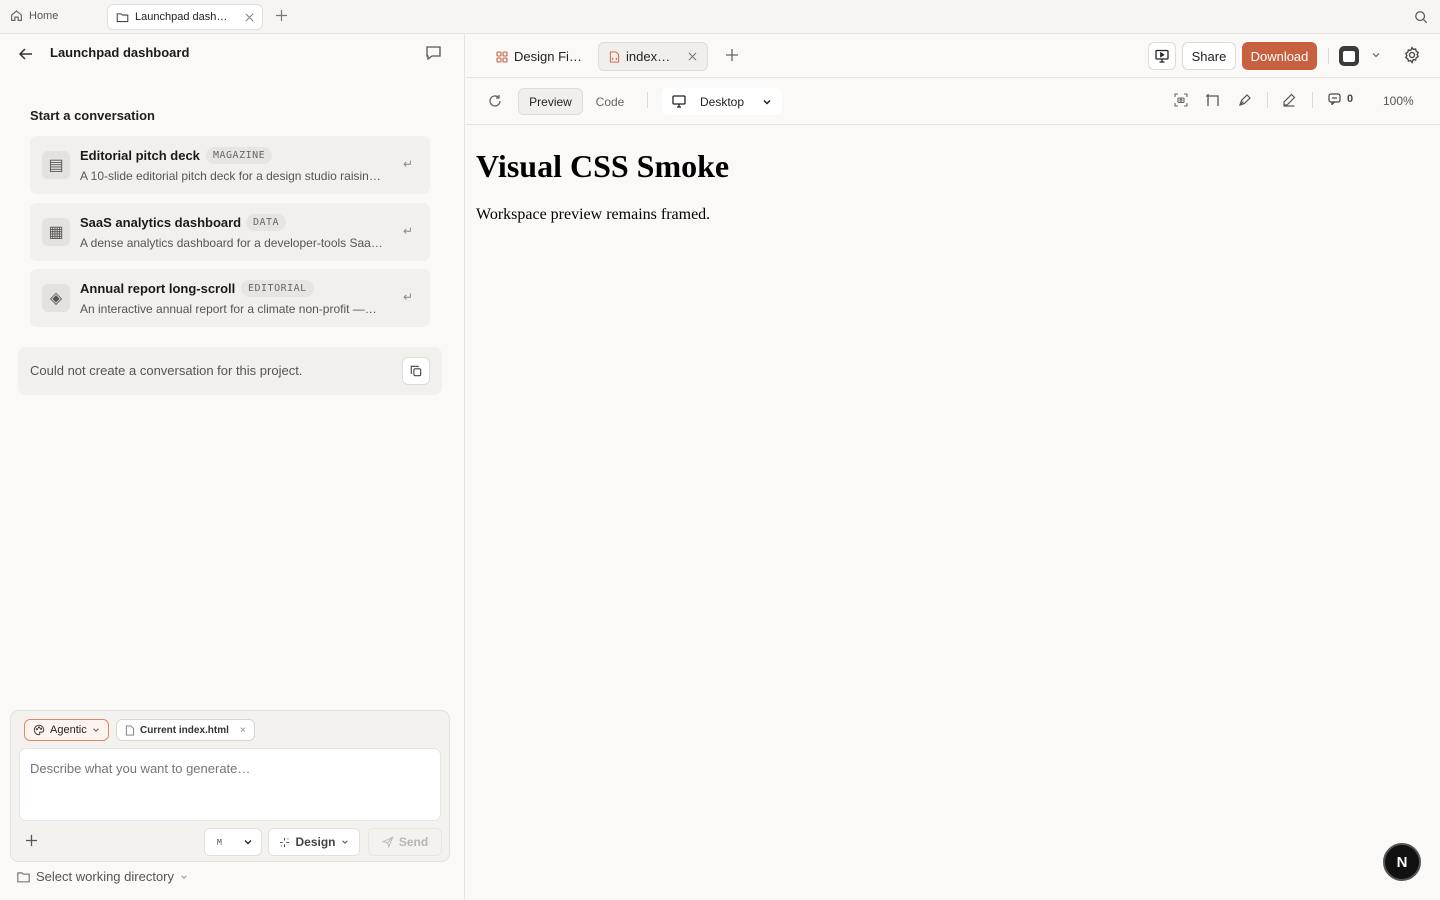  What do you see at coordinates (1181, 100) in the screenshot?
I see `screenshot-icon` at bounding box center [1181, 100].